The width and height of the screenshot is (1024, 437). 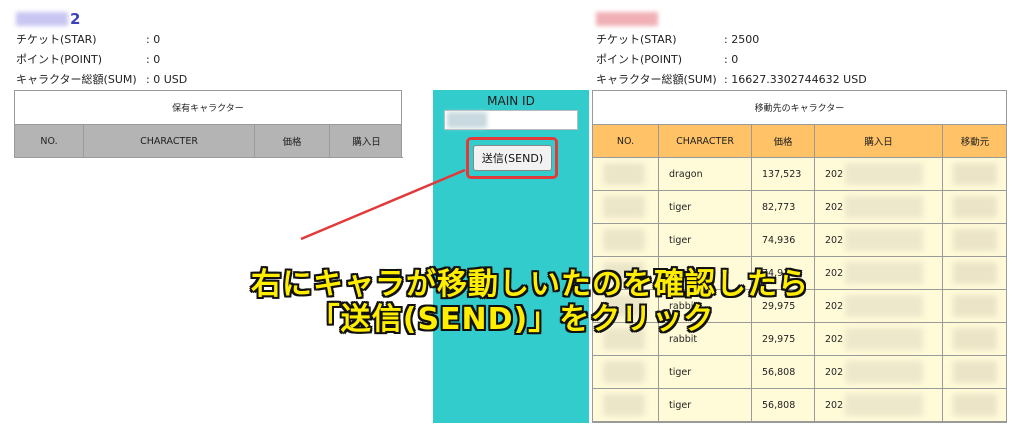 I want to click on character-cell: dragon, so click(x=705, y=174).